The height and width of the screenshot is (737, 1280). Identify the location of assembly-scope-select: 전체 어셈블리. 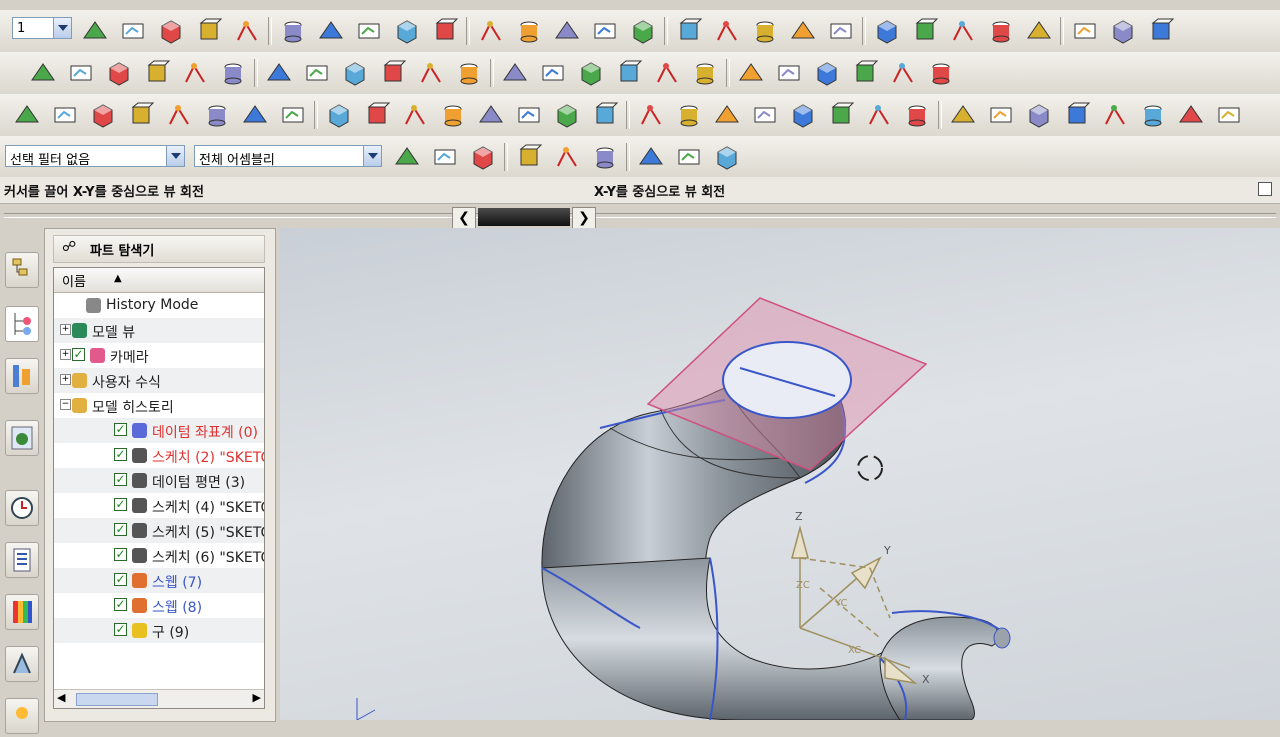
(288, 156).